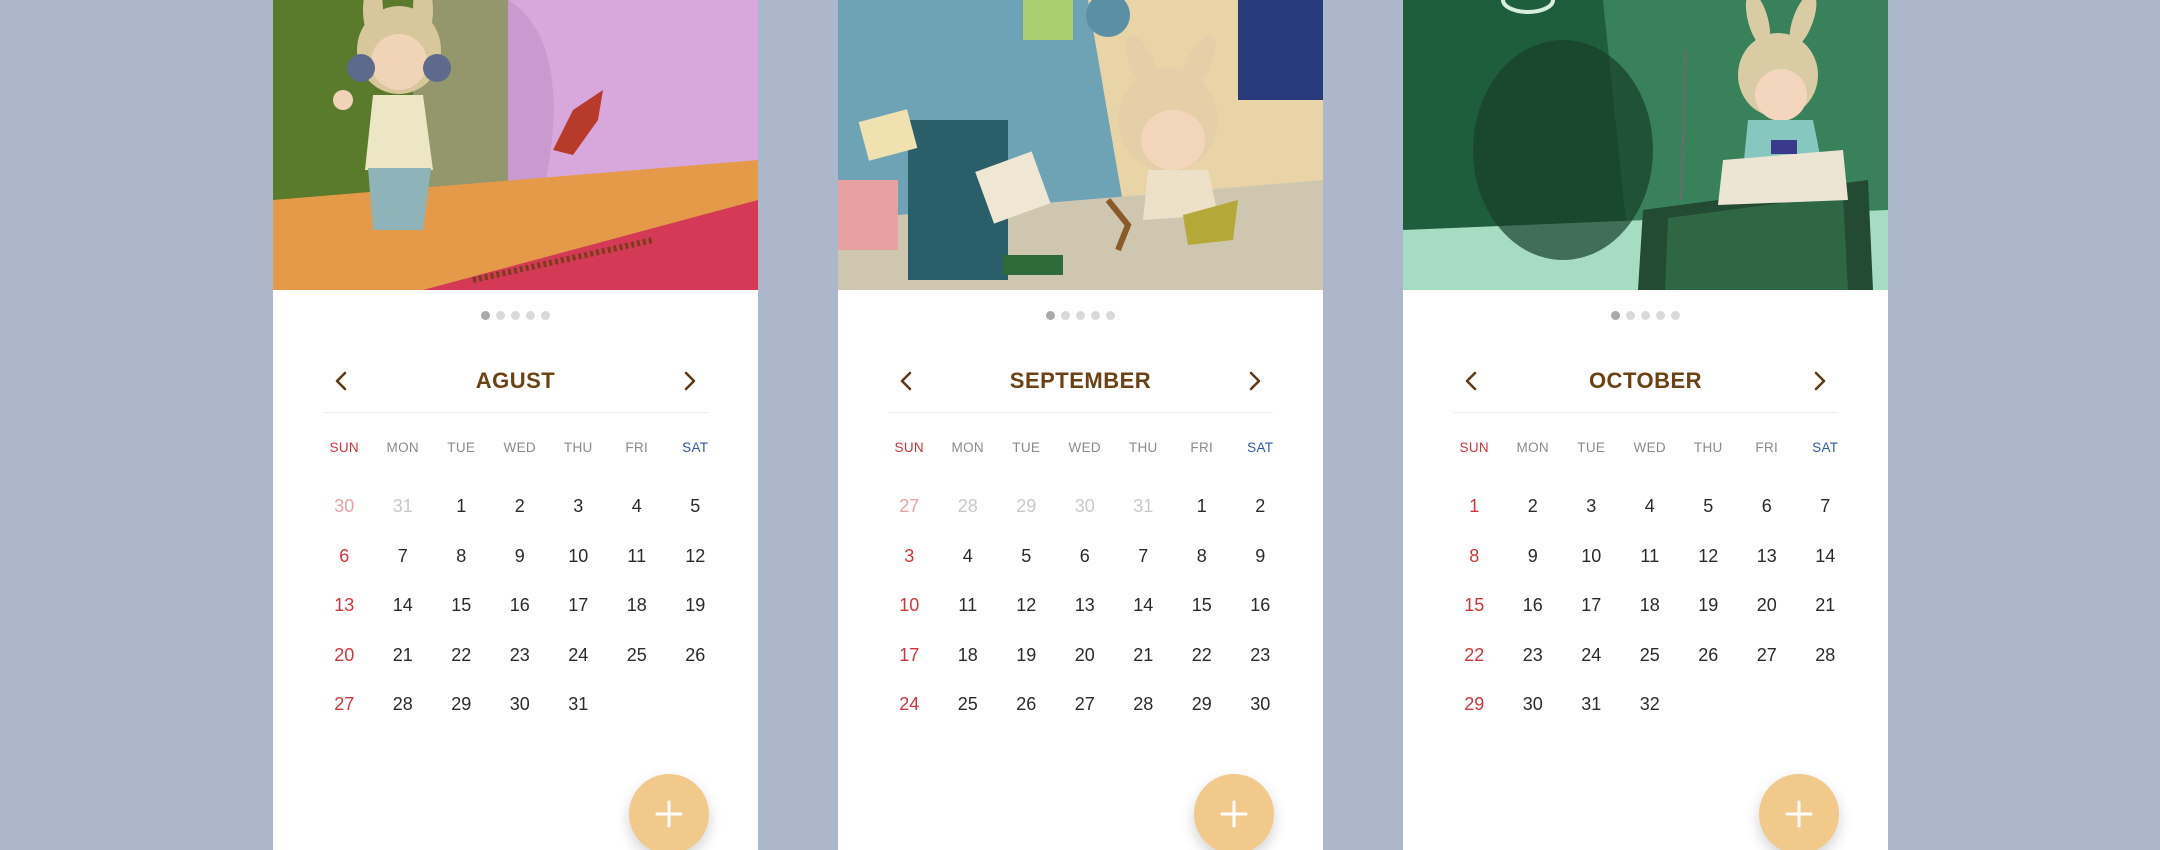 The image size is (2160, 850). Describe the element at coordinates (1767, 567) in the screenshot. I see `calendar-day: 13` at that location.